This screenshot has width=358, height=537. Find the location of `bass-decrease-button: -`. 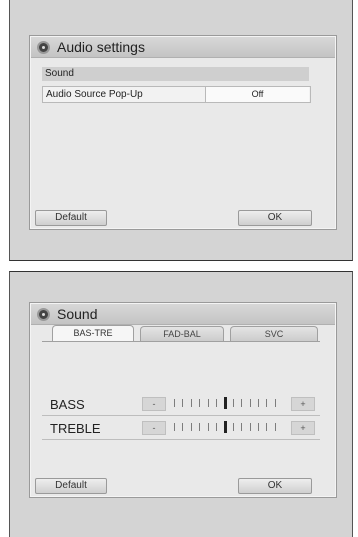

bass-decrease-button: - is located at coordinates (154, 404).